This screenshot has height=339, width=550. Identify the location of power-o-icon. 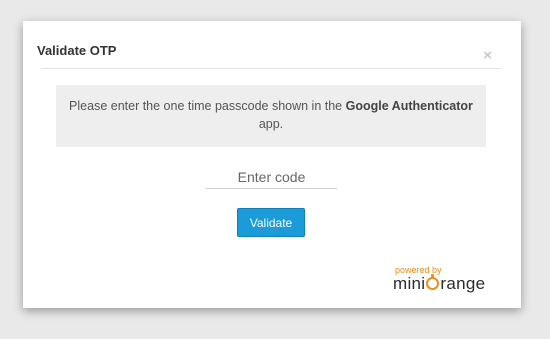
(433, 282).